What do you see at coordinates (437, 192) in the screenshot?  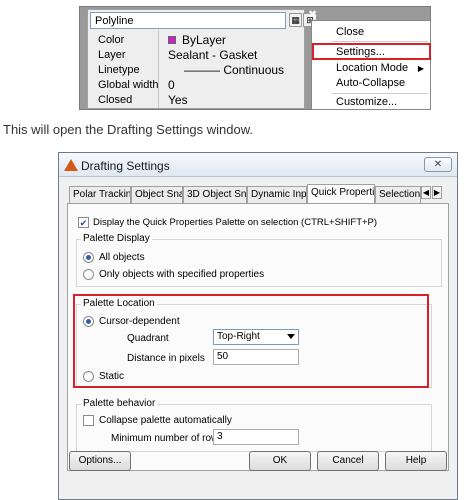 I see `chevron-right-icon: ▶` at bounding box center [437, 192].